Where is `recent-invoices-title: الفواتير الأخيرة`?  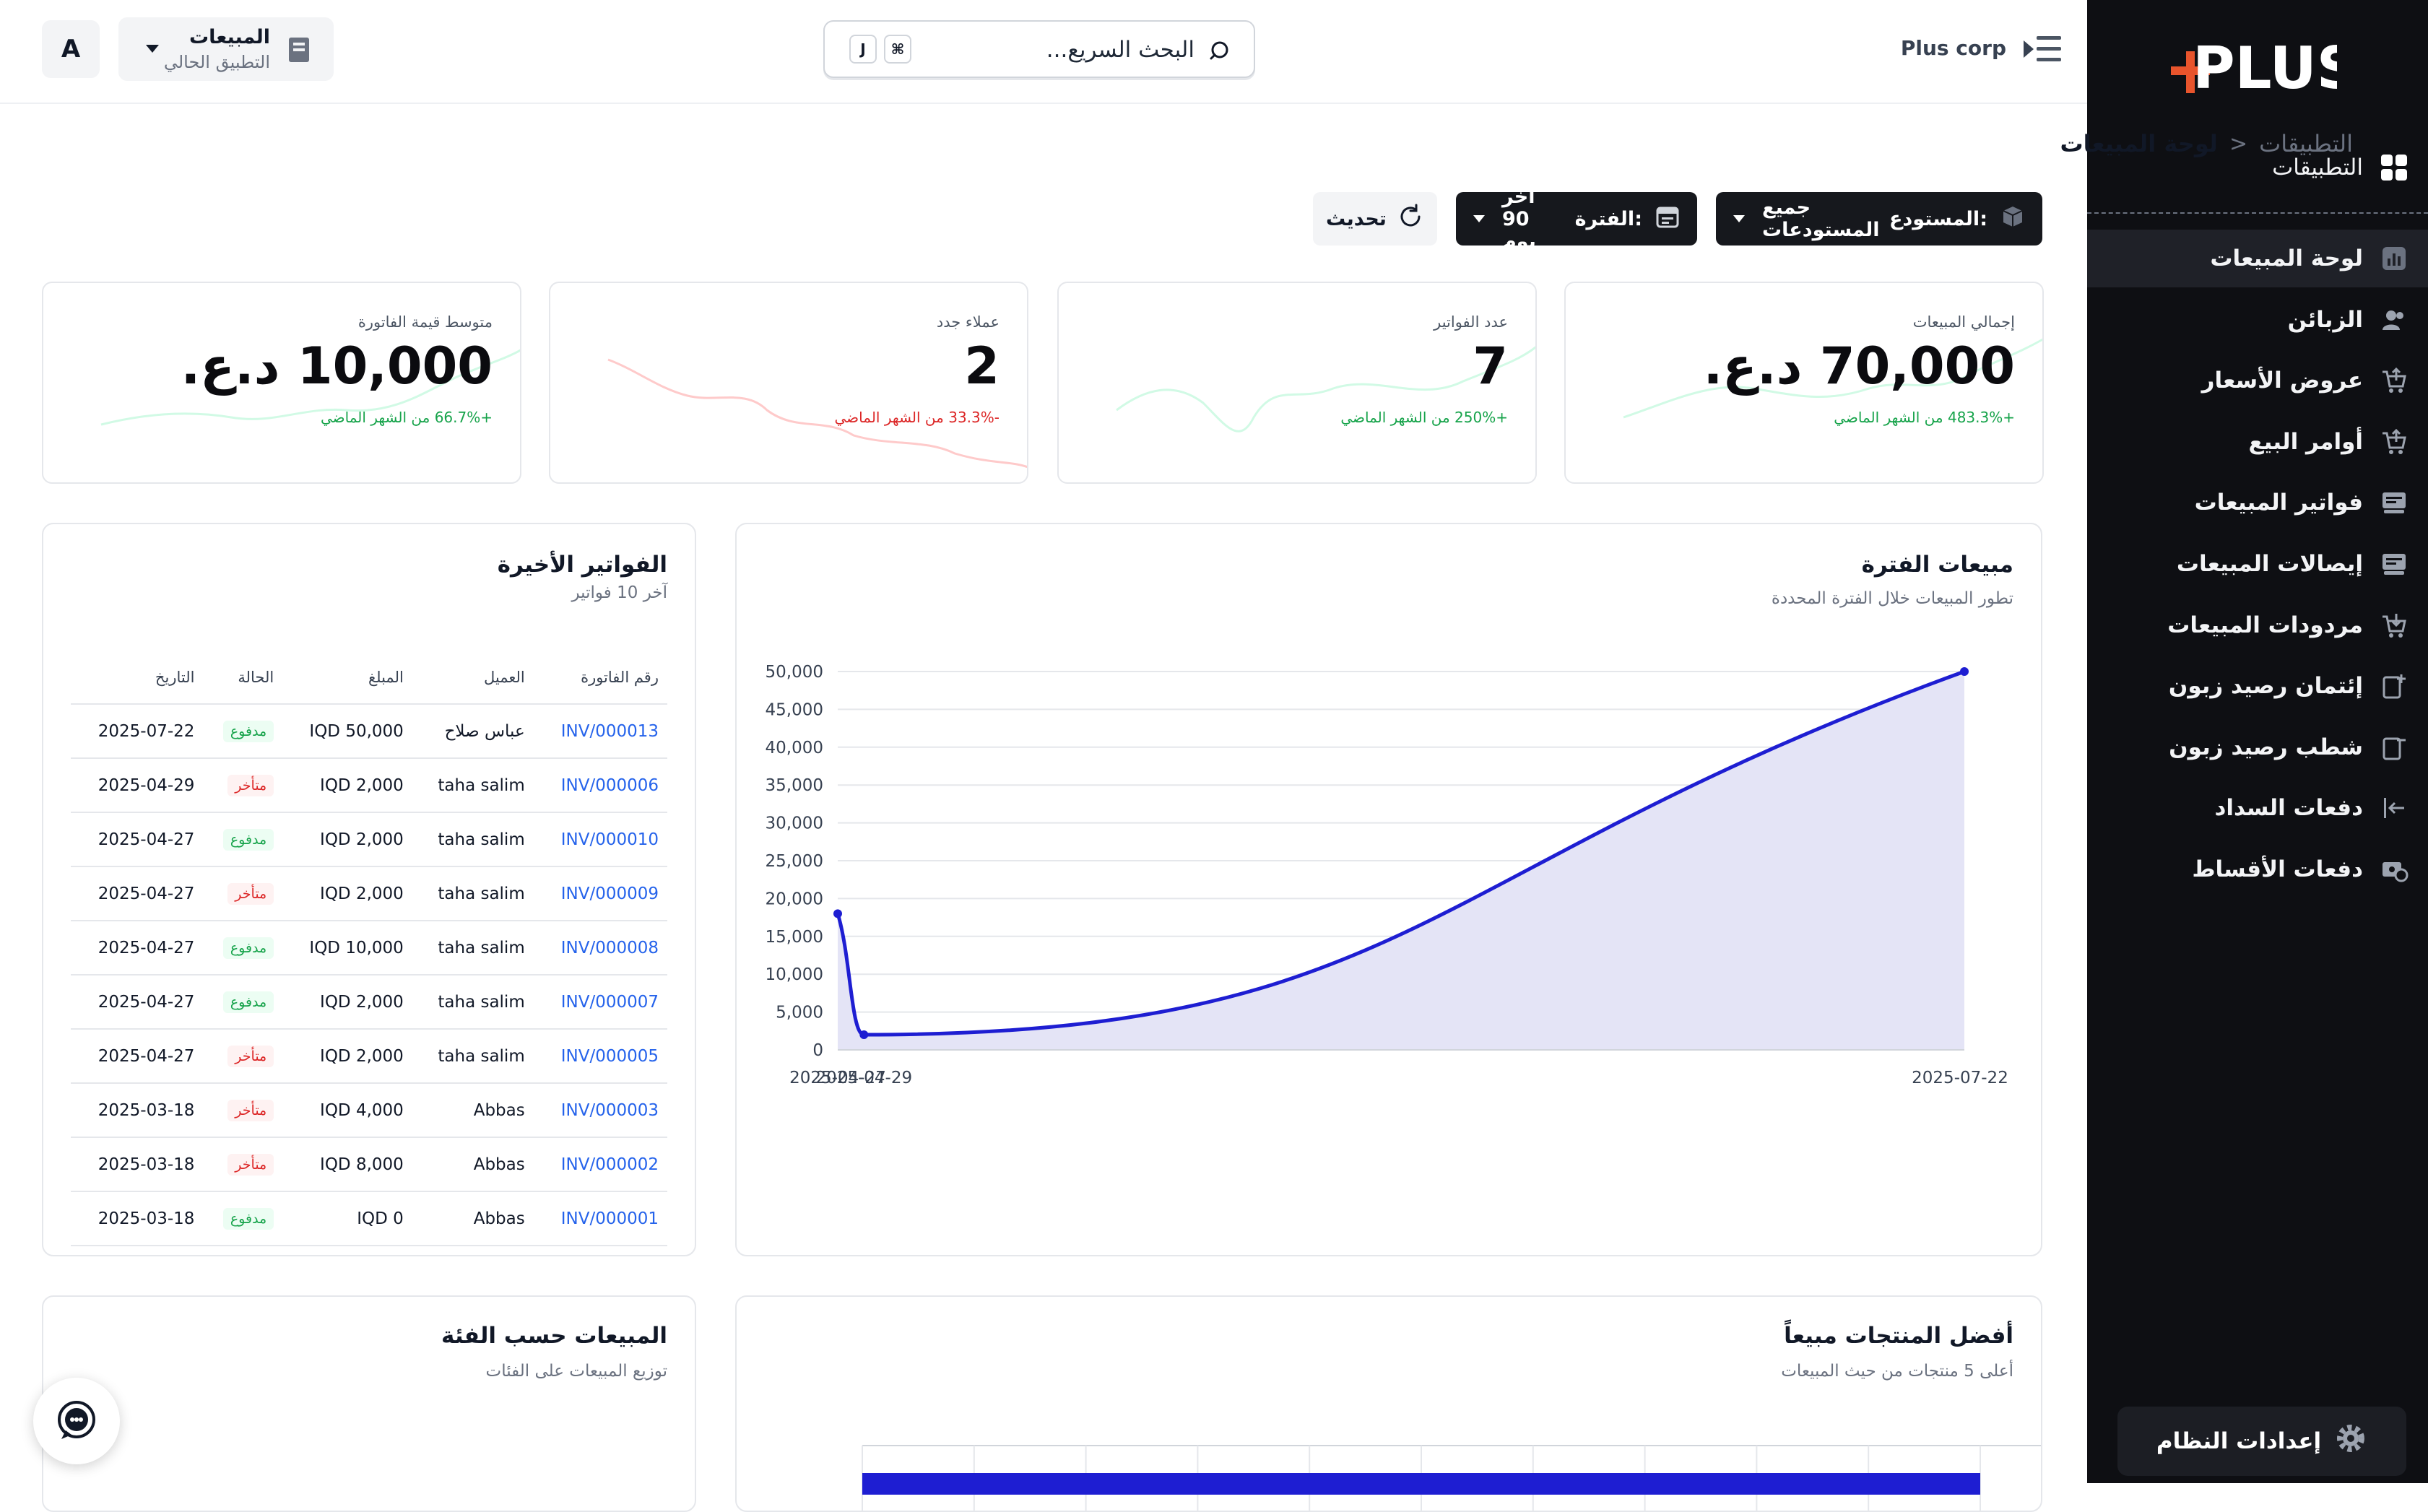
recent-invoices-title: الفواتير الأخيرة is located at coordinates (582, 565).